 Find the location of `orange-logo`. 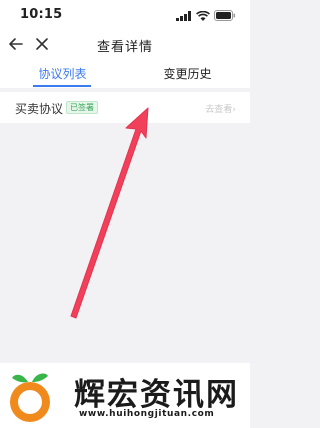

orange-logo is located at coordinates (30, 397).